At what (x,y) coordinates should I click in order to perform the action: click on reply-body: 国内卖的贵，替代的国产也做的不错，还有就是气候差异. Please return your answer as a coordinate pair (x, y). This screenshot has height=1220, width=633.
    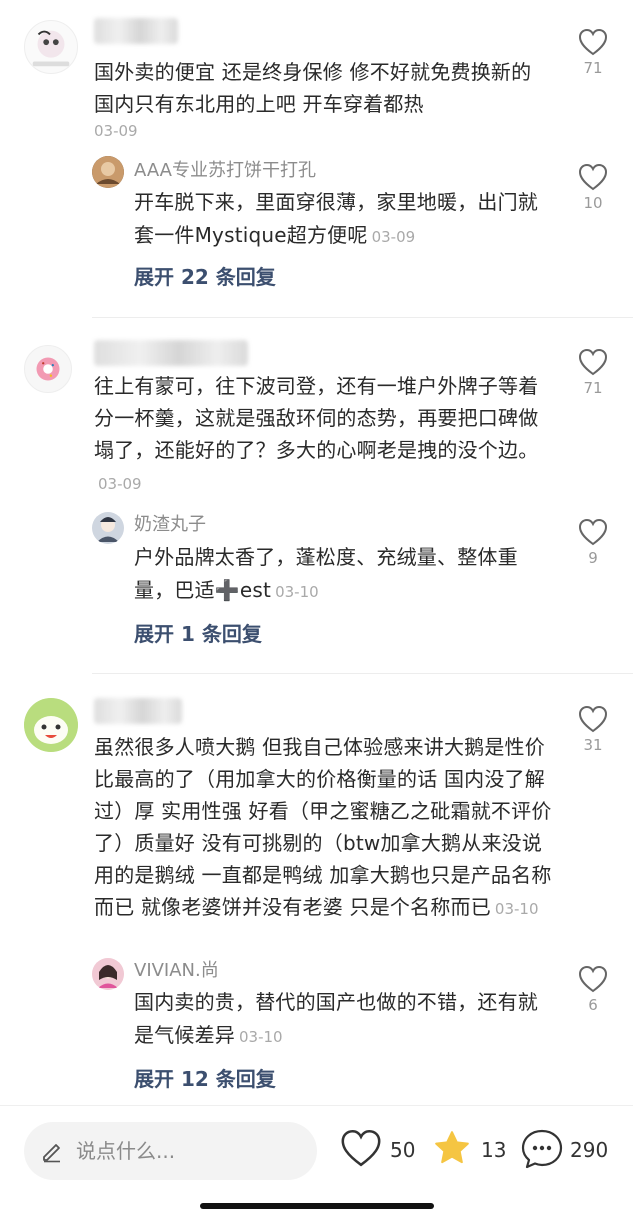
    Looking at the image, I should click on (336, 1018).